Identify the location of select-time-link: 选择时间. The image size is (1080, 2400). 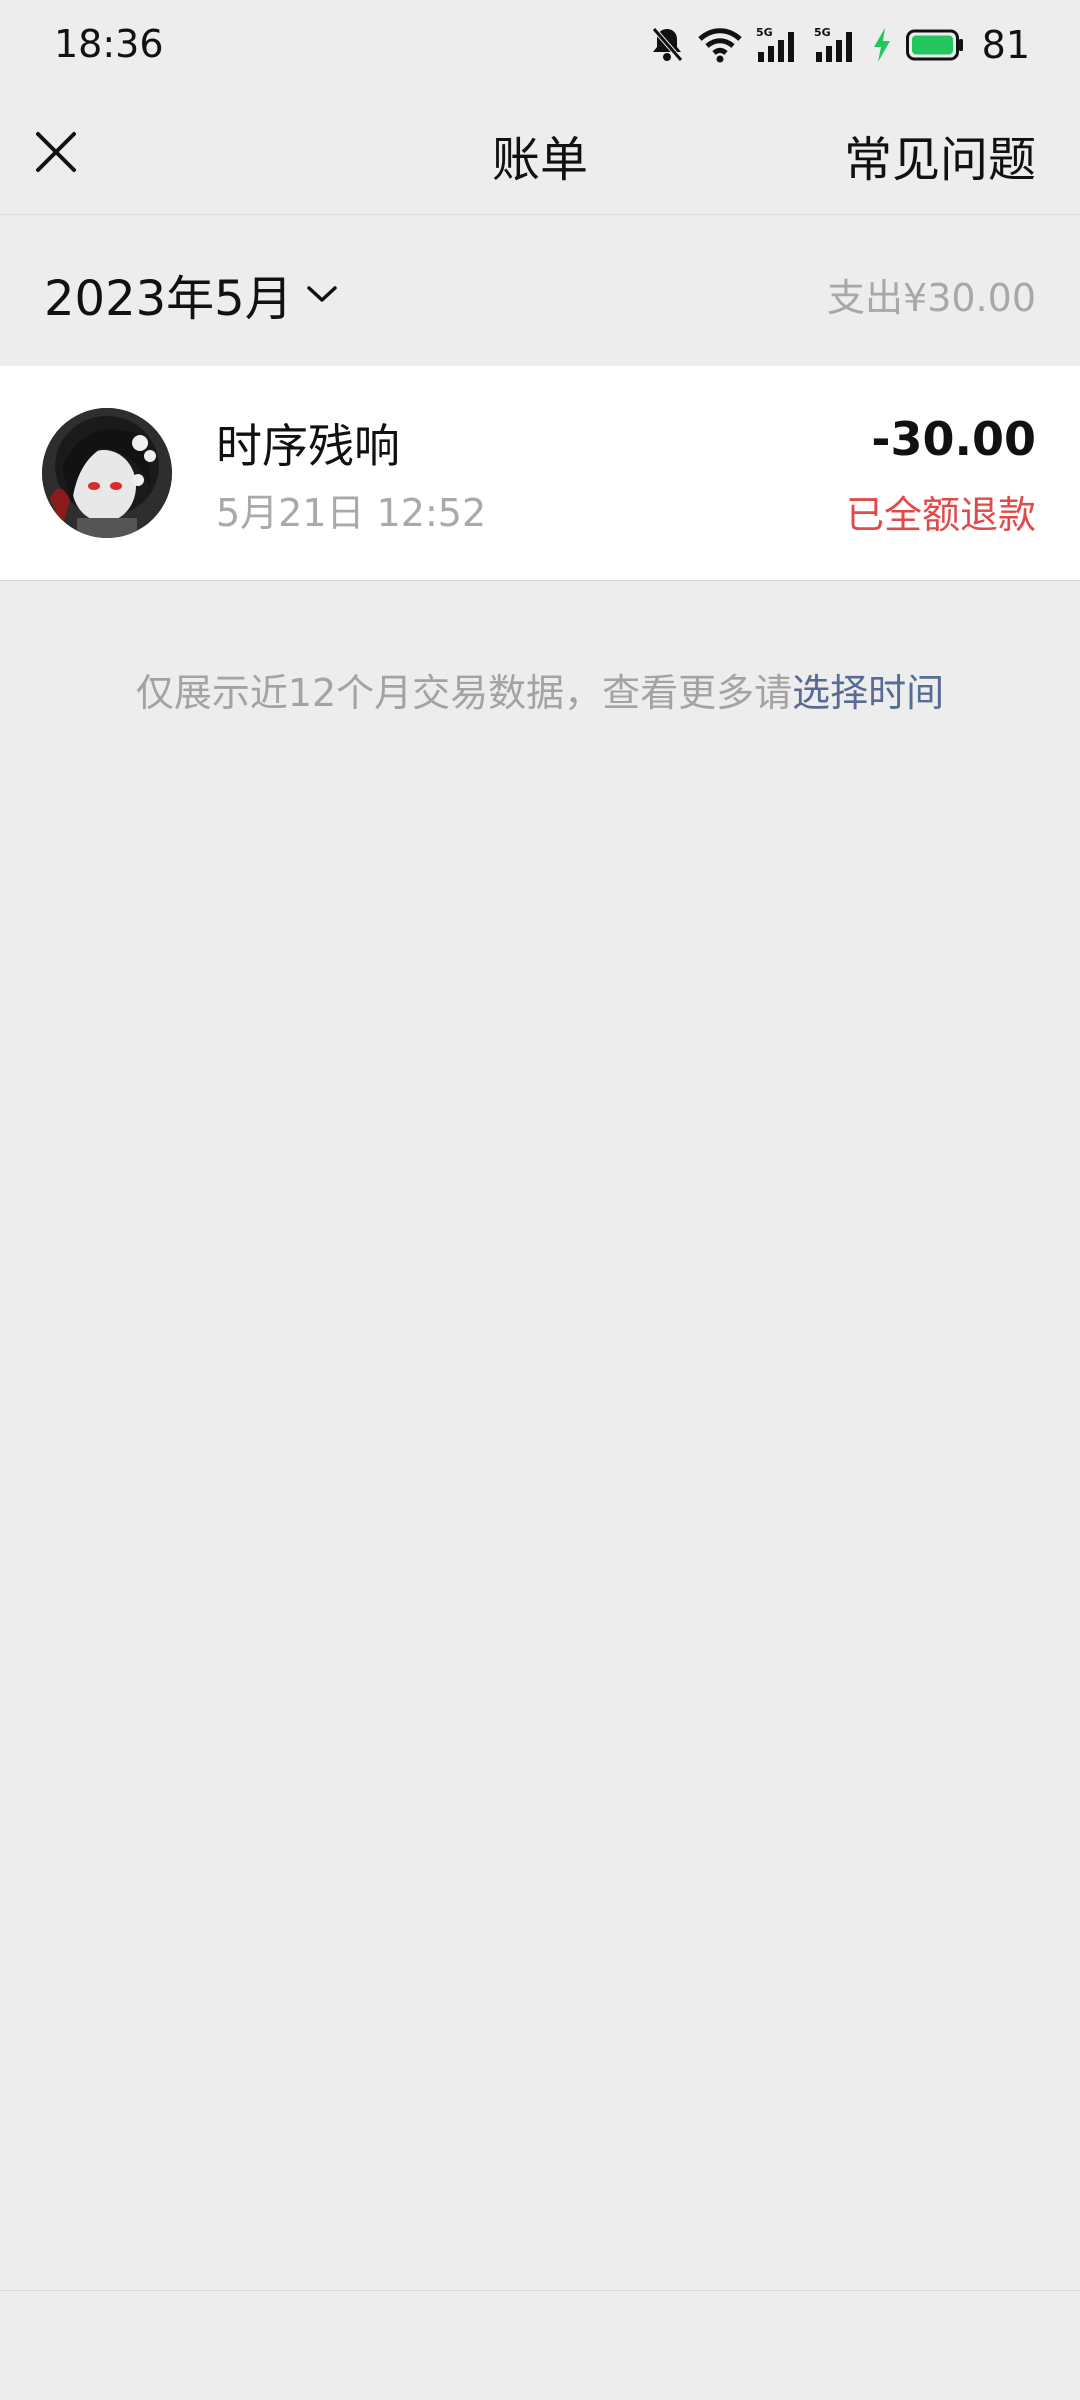
(868, 693).